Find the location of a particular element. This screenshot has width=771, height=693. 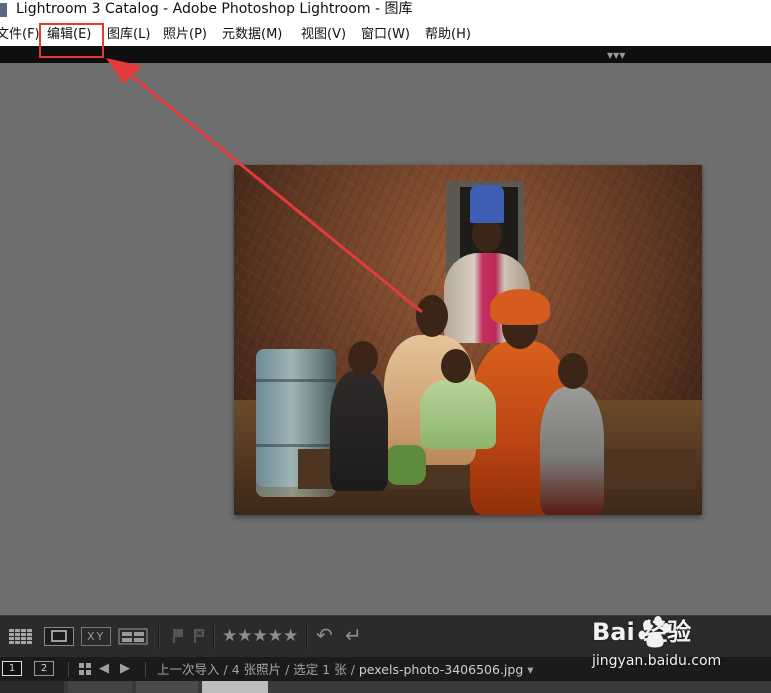

photo-count: 4 张照片 is located at coordinates (256, 669).